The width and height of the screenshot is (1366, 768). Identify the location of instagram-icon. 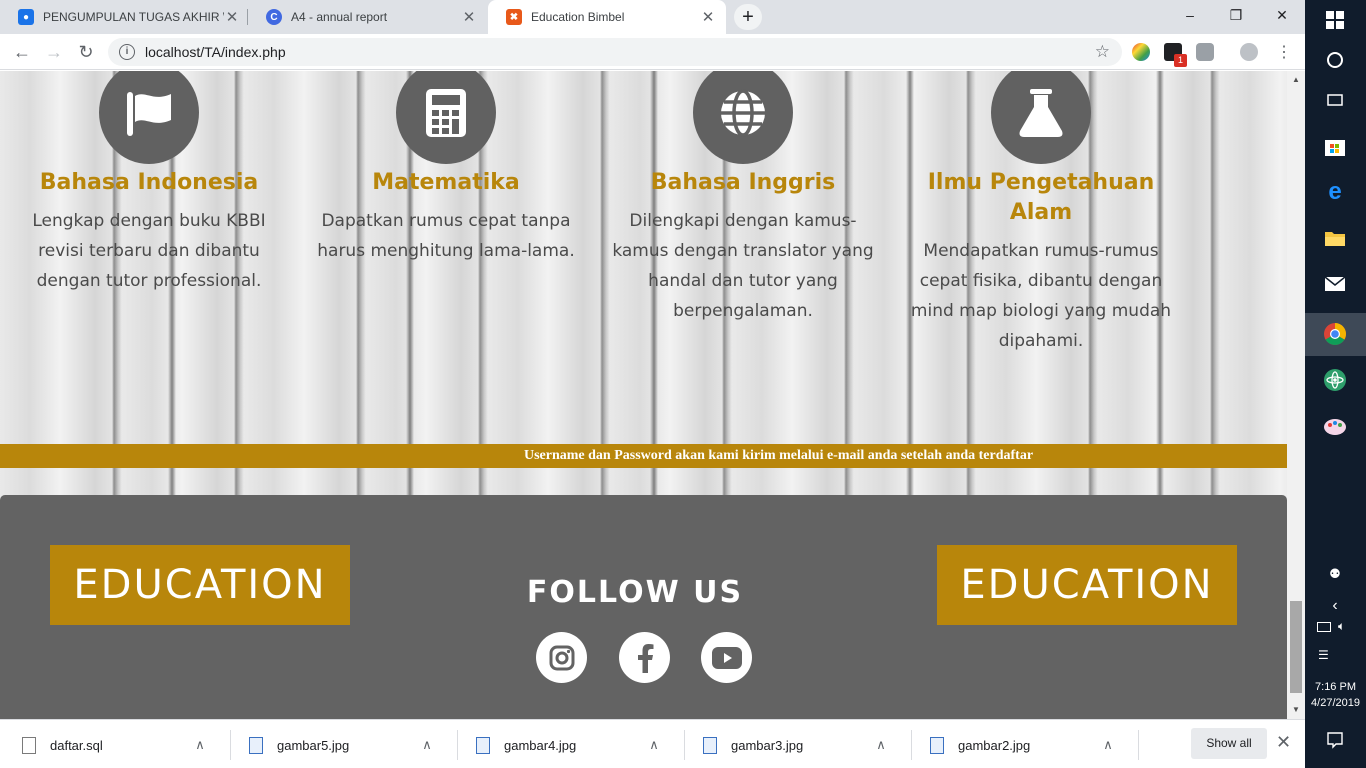
(561, 657).